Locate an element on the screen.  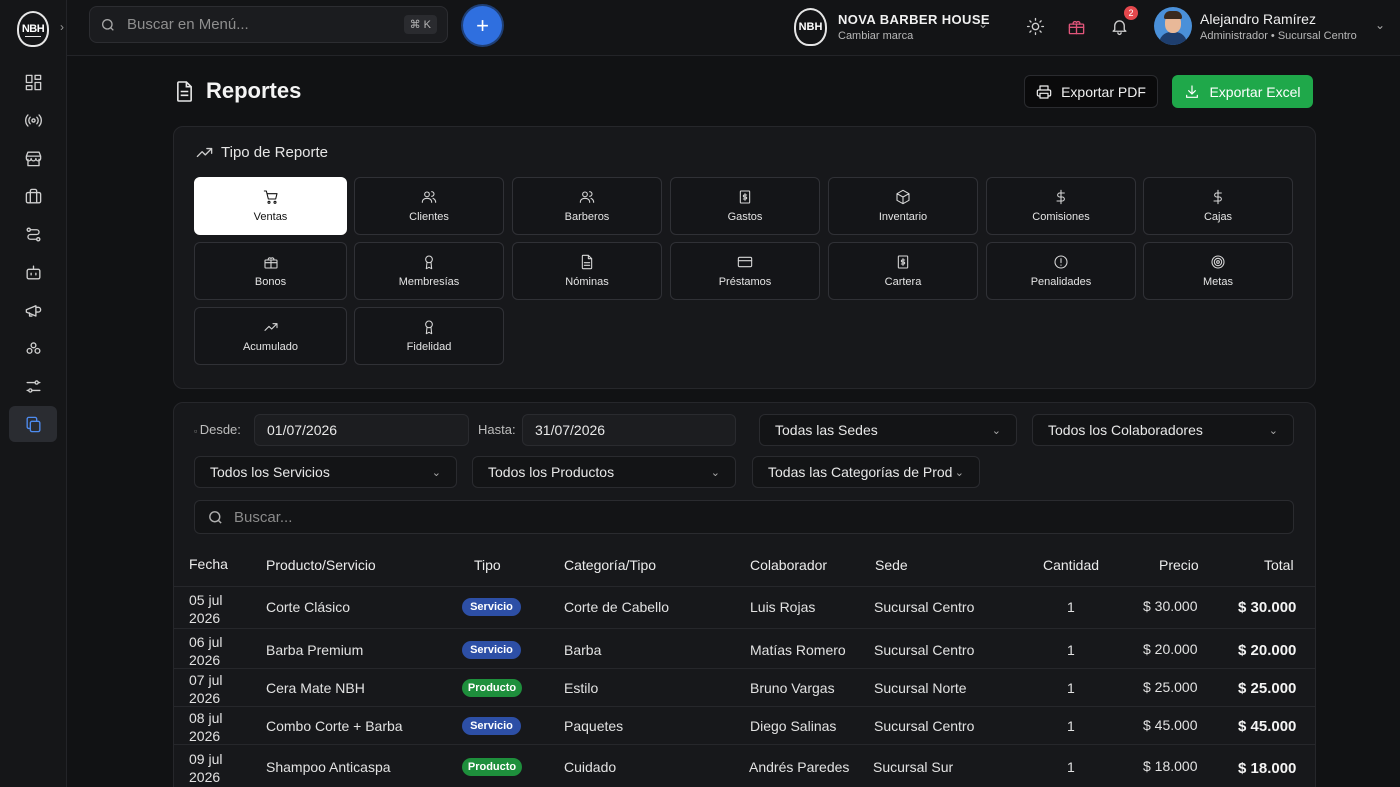
tile-acumulado: Acumulado is located at coordinates (270, 336).